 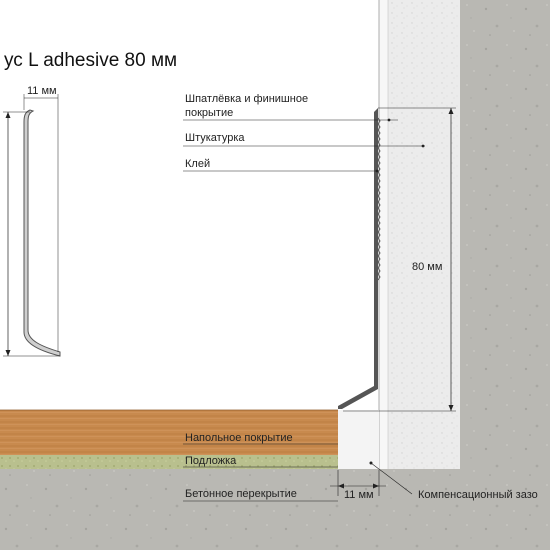 I want to click on compensation-gap-area, so click(x=358, y=439).